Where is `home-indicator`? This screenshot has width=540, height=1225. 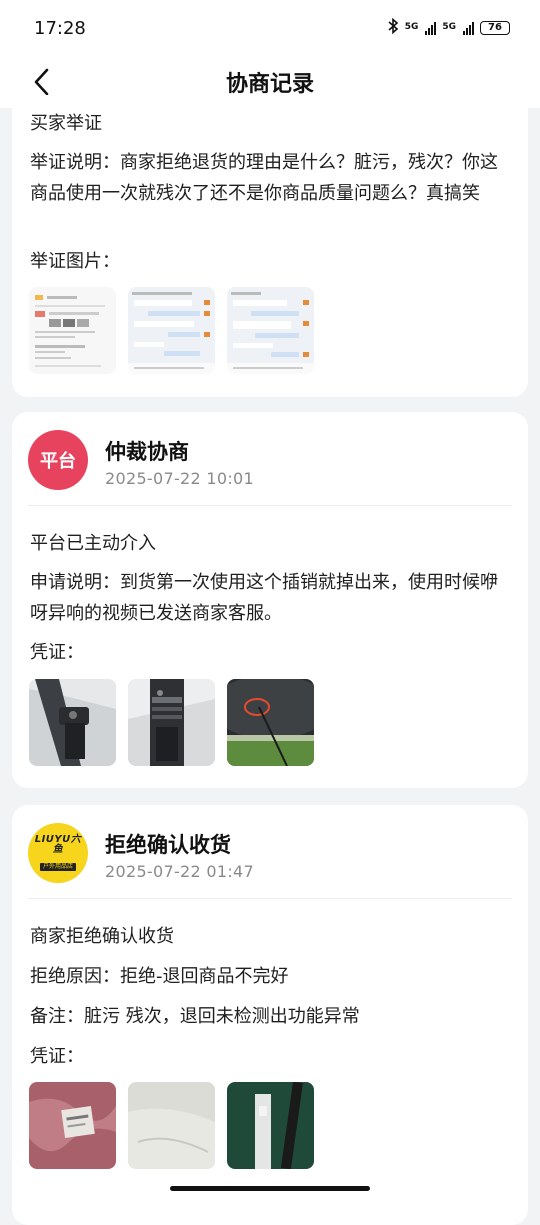 home-indicator is located at coordinates (270, 1188).